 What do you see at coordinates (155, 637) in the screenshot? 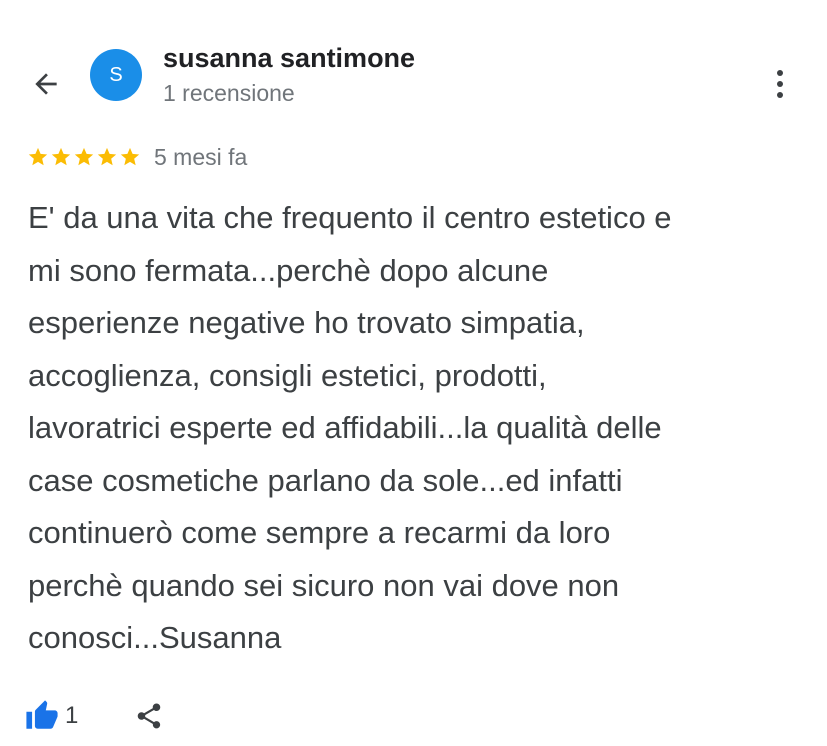
I see `review-text-line: conosci...Susanna` at bounding box center [155, 637].